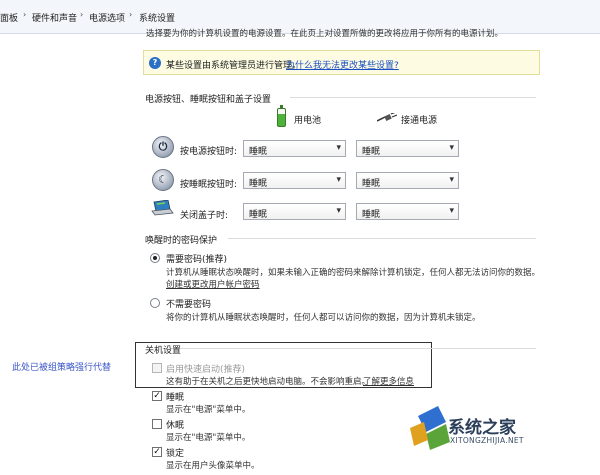 The image size is (600, 475). What do you see at coordinates (107, 17) in the screenshot?
I see `breadcrumb-item-power-options: 电源选项` at bounding box center [107, 17].